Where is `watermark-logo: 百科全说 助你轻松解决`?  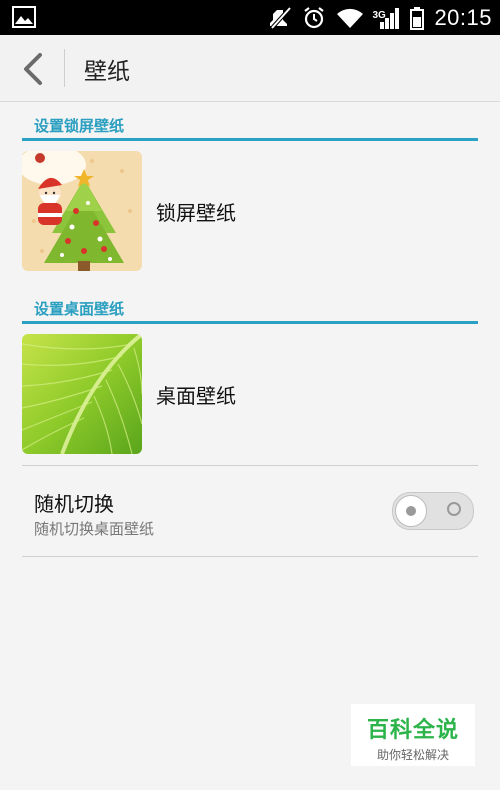
watermark-logo: 百科全说 助你轻松解决 is located at coordinates (413, 735).